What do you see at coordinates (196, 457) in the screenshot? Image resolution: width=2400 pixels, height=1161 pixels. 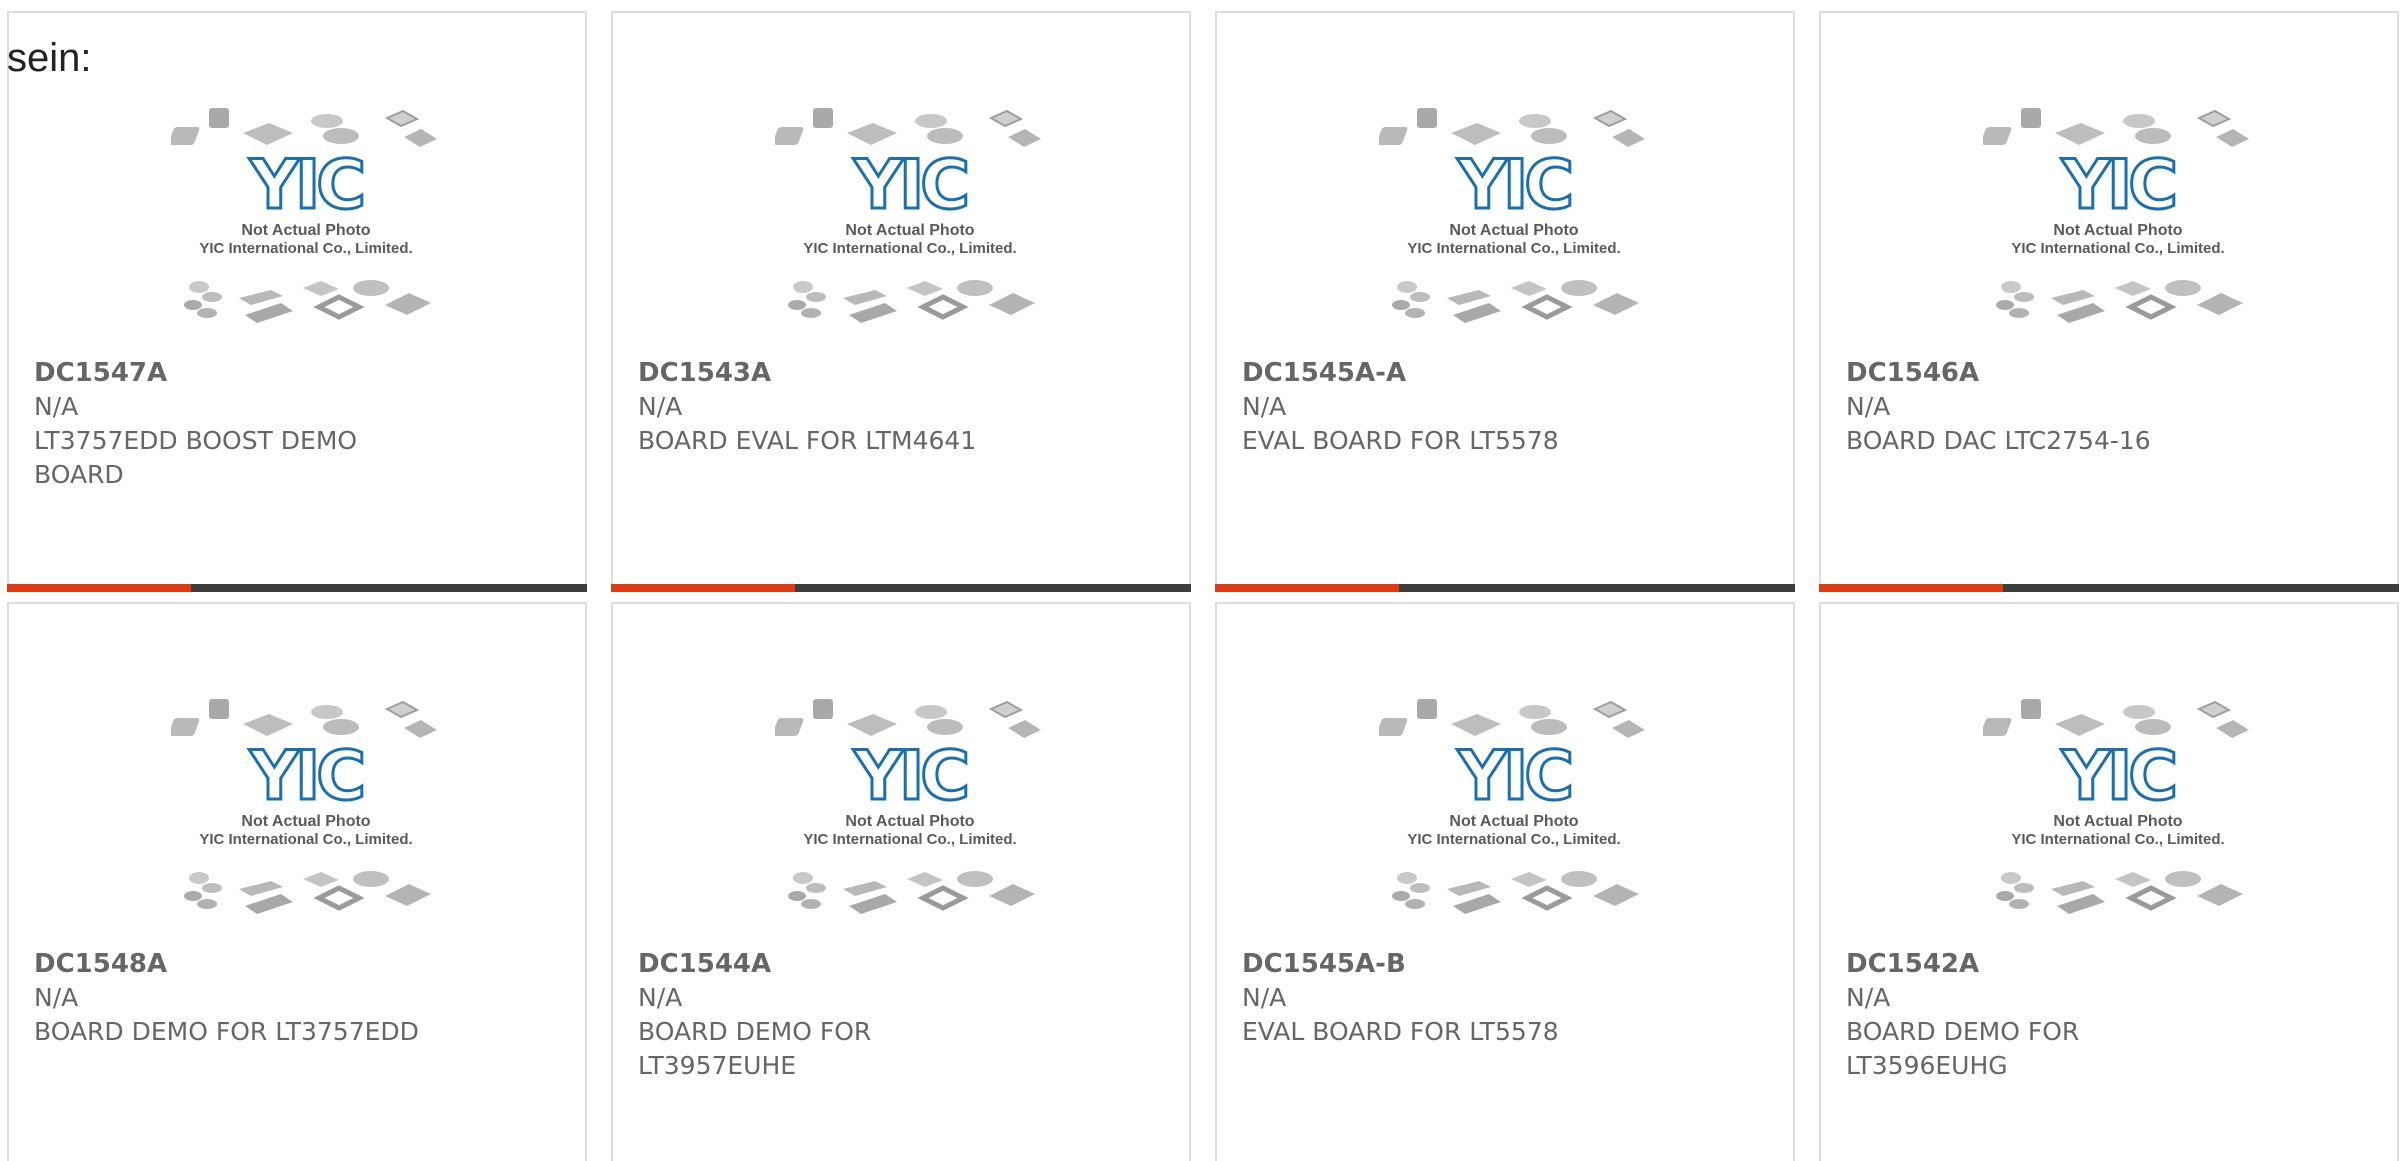 I see `description: LT3757EDD BOOST DEMO BOARD` at bounding box center [196, 457].